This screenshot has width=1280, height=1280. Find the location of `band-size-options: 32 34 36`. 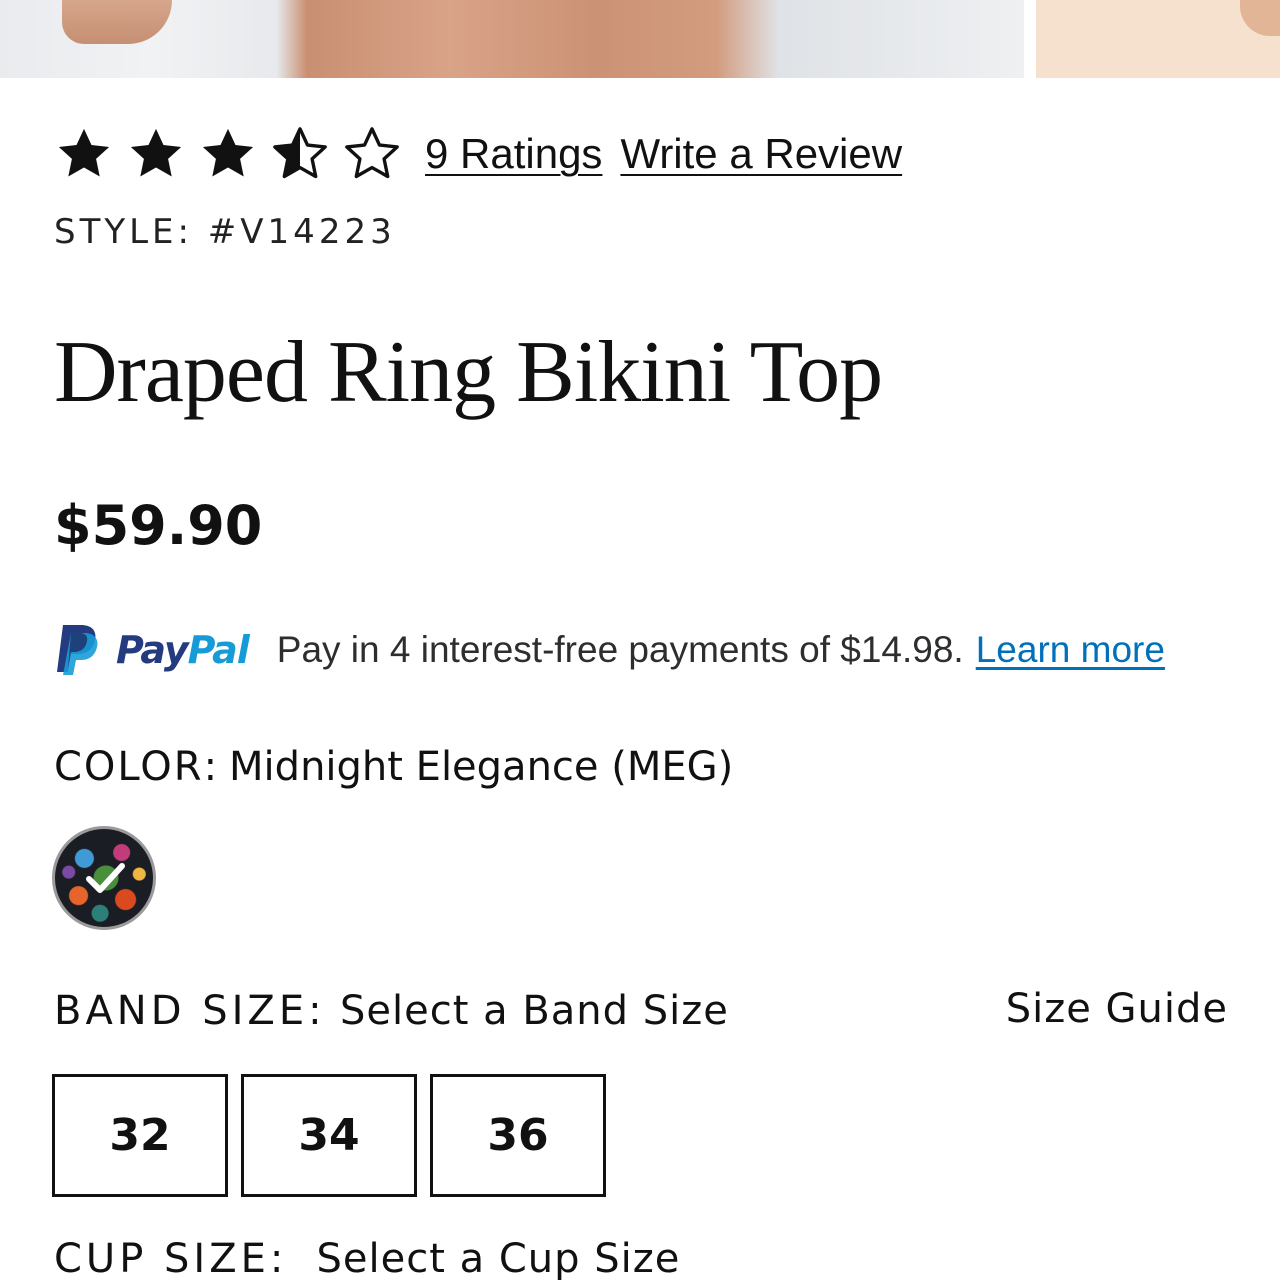

band-size-options: 32 34 36 is located at coordinates (335, 1135).